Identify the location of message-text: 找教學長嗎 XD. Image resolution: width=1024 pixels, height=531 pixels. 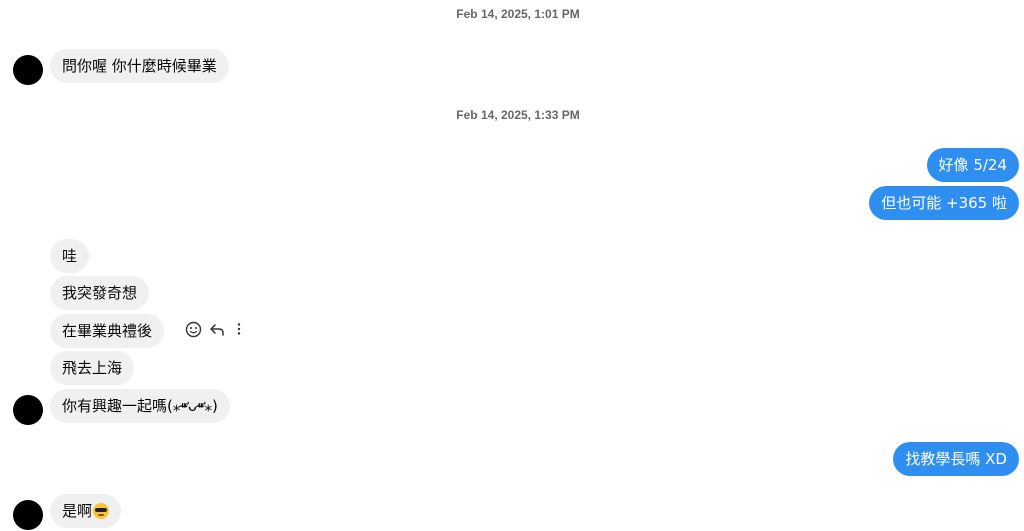
(956, 458).